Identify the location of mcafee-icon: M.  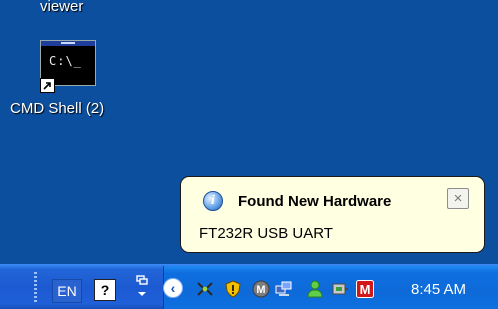
(365, 289).